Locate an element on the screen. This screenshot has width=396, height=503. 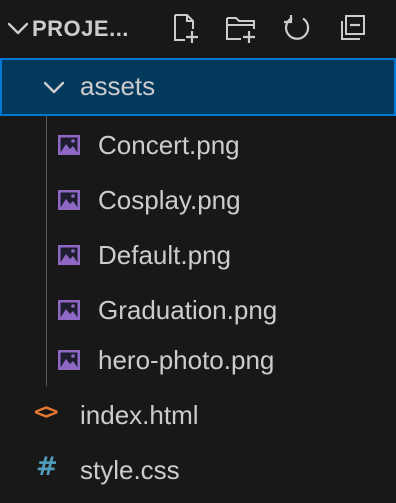
new-file-button is located at coordinates (185, 28).